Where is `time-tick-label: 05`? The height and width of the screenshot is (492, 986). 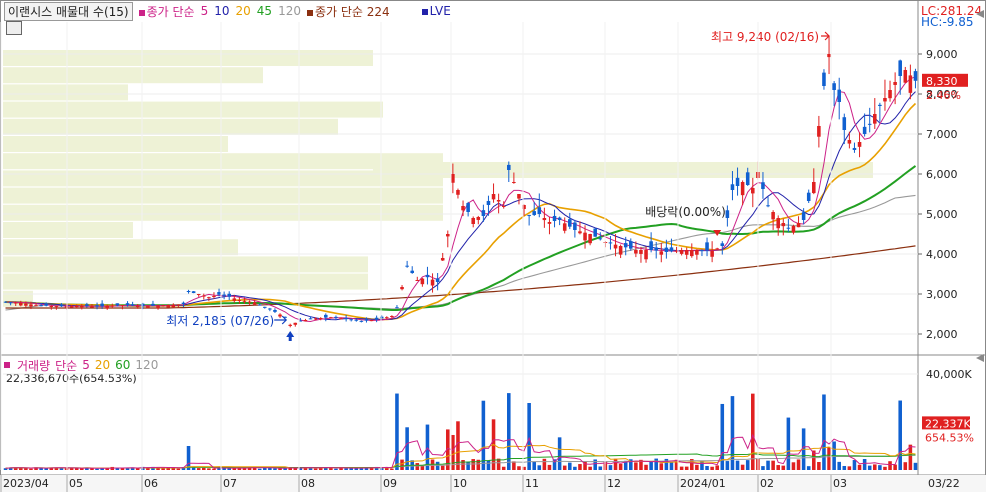 time-tick-label: 05 is located at coordinates (76, 483).